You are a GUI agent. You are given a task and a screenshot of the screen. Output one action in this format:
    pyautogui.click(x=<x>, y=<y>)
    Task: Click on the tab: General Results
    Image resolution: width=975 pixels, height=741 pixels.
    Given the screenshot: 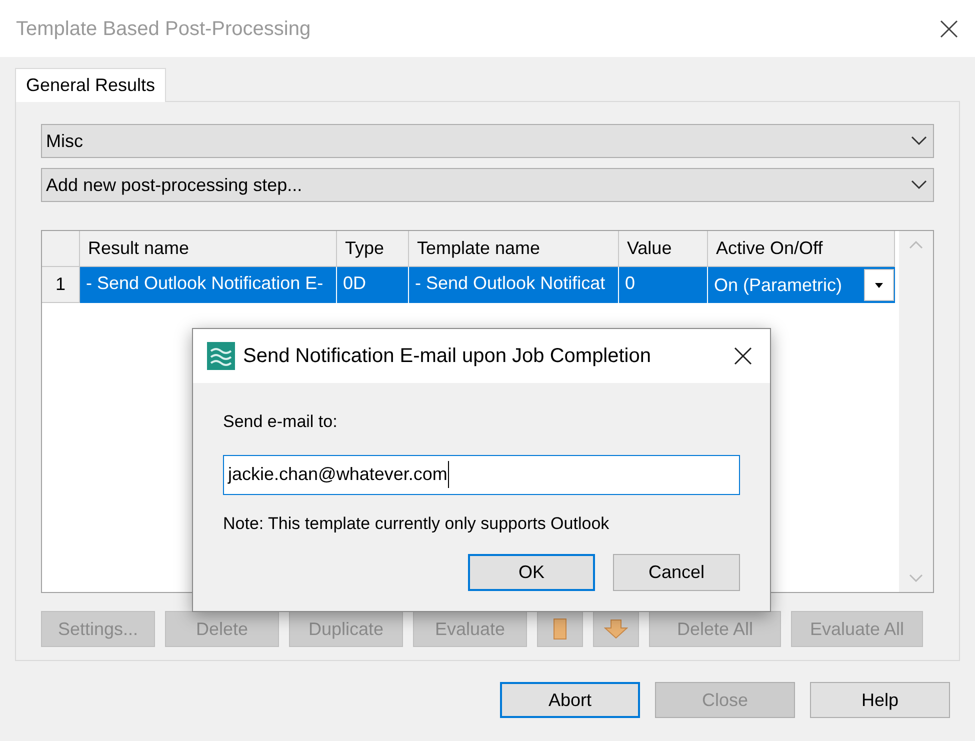 What is the action you would take?
    pyautogui.click(x=90, y=85)
    